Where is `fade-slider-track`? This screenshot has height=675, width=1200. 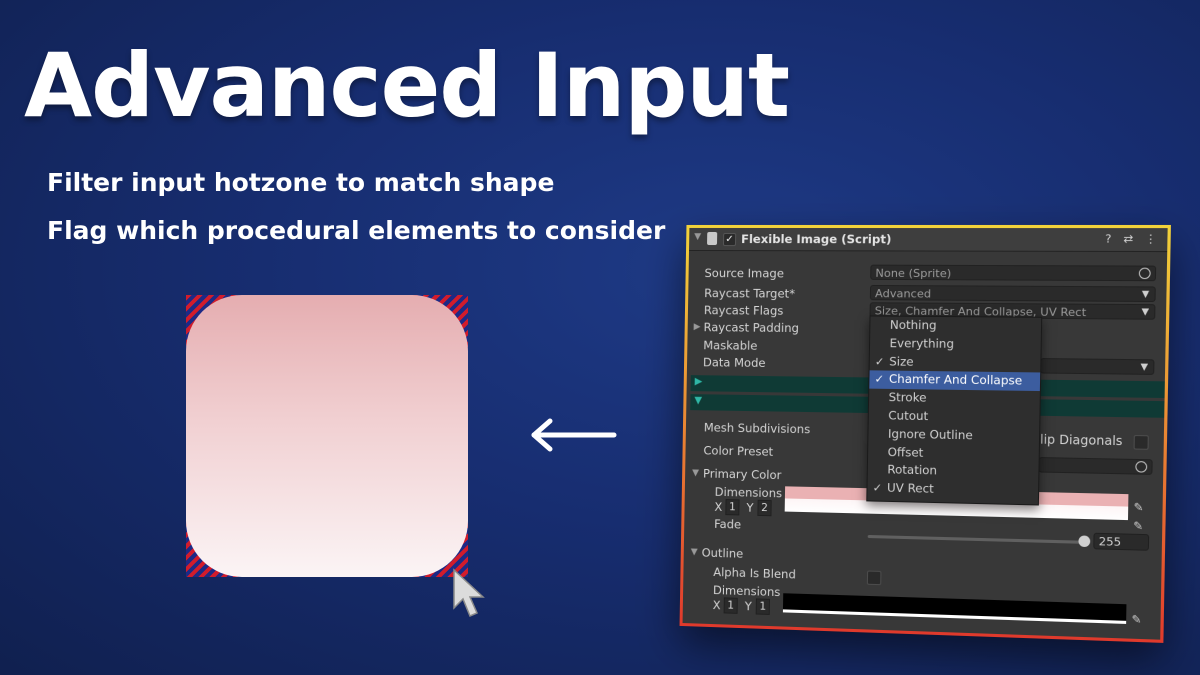 fade-slider-track is located at coordinates (975, 539).